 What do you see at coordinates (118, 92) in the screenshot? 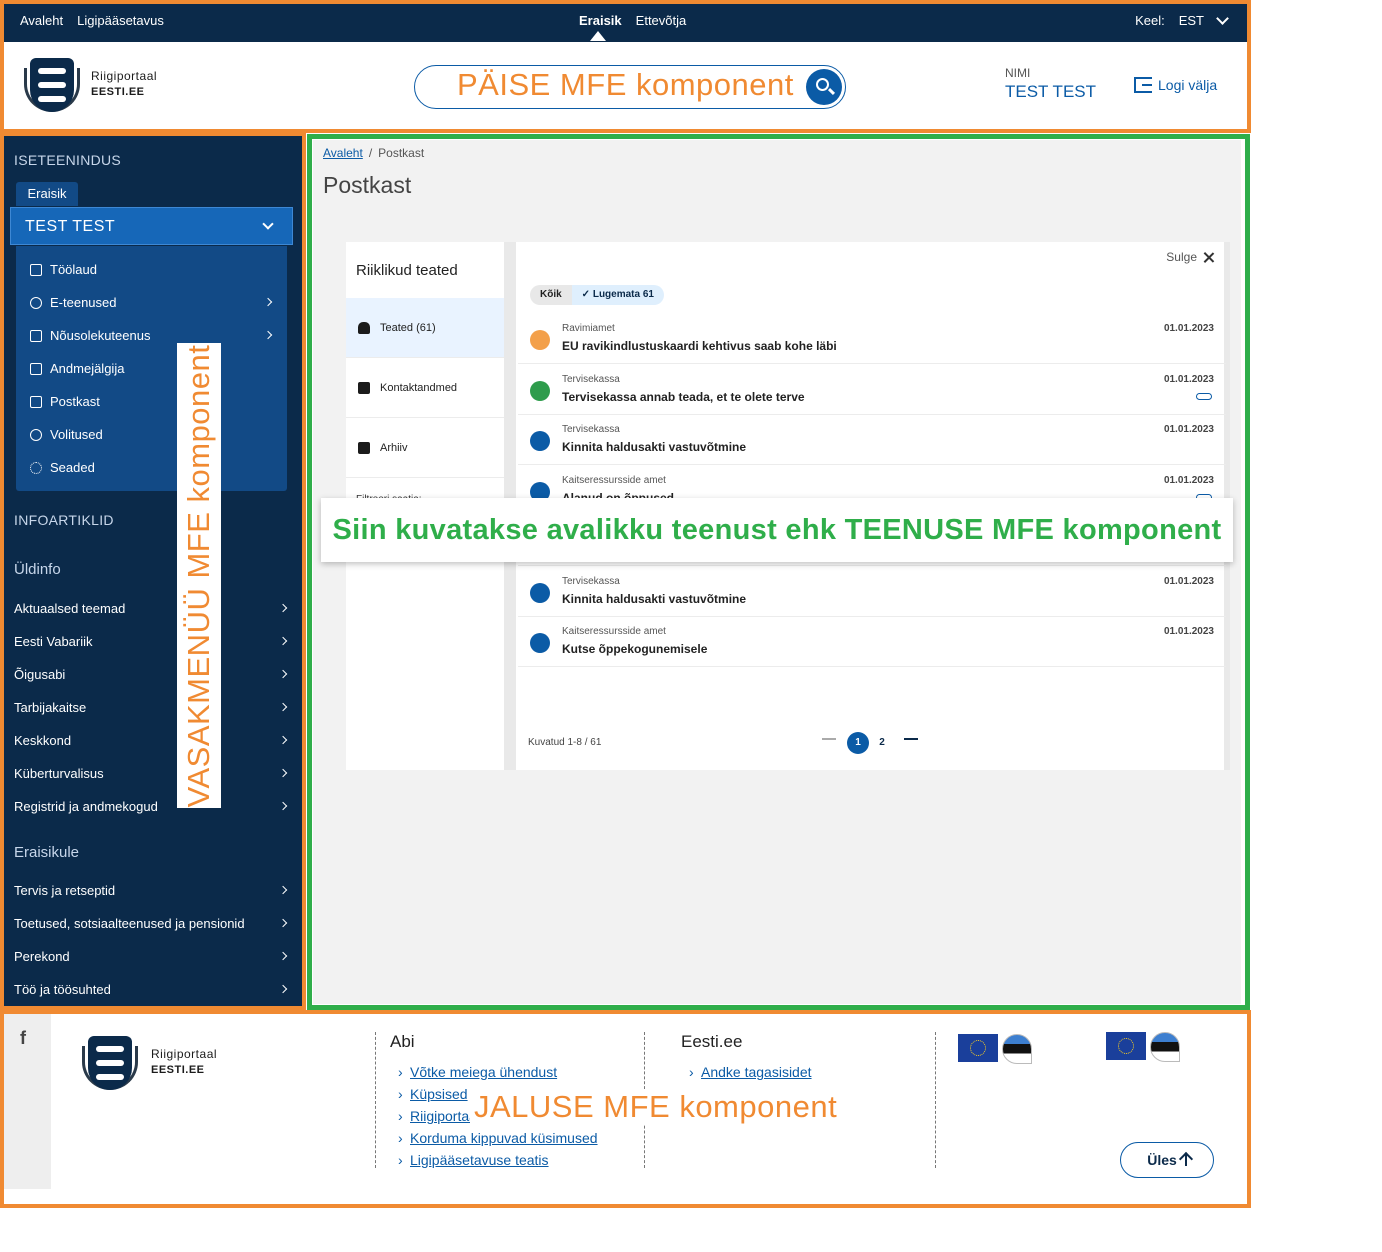
I see `logo-line2: EESTI.EE` at bounding box center [118, 92].